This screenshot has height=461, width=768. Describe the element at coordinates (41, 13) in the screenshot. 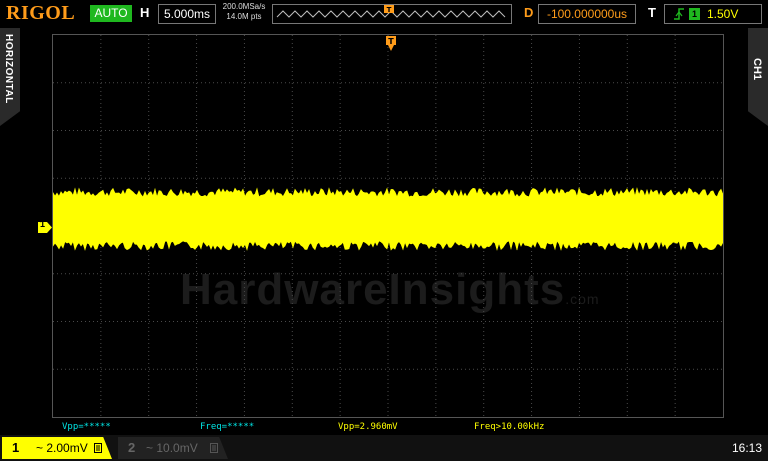

I see `rigol-logo: RIGOL` at that location.